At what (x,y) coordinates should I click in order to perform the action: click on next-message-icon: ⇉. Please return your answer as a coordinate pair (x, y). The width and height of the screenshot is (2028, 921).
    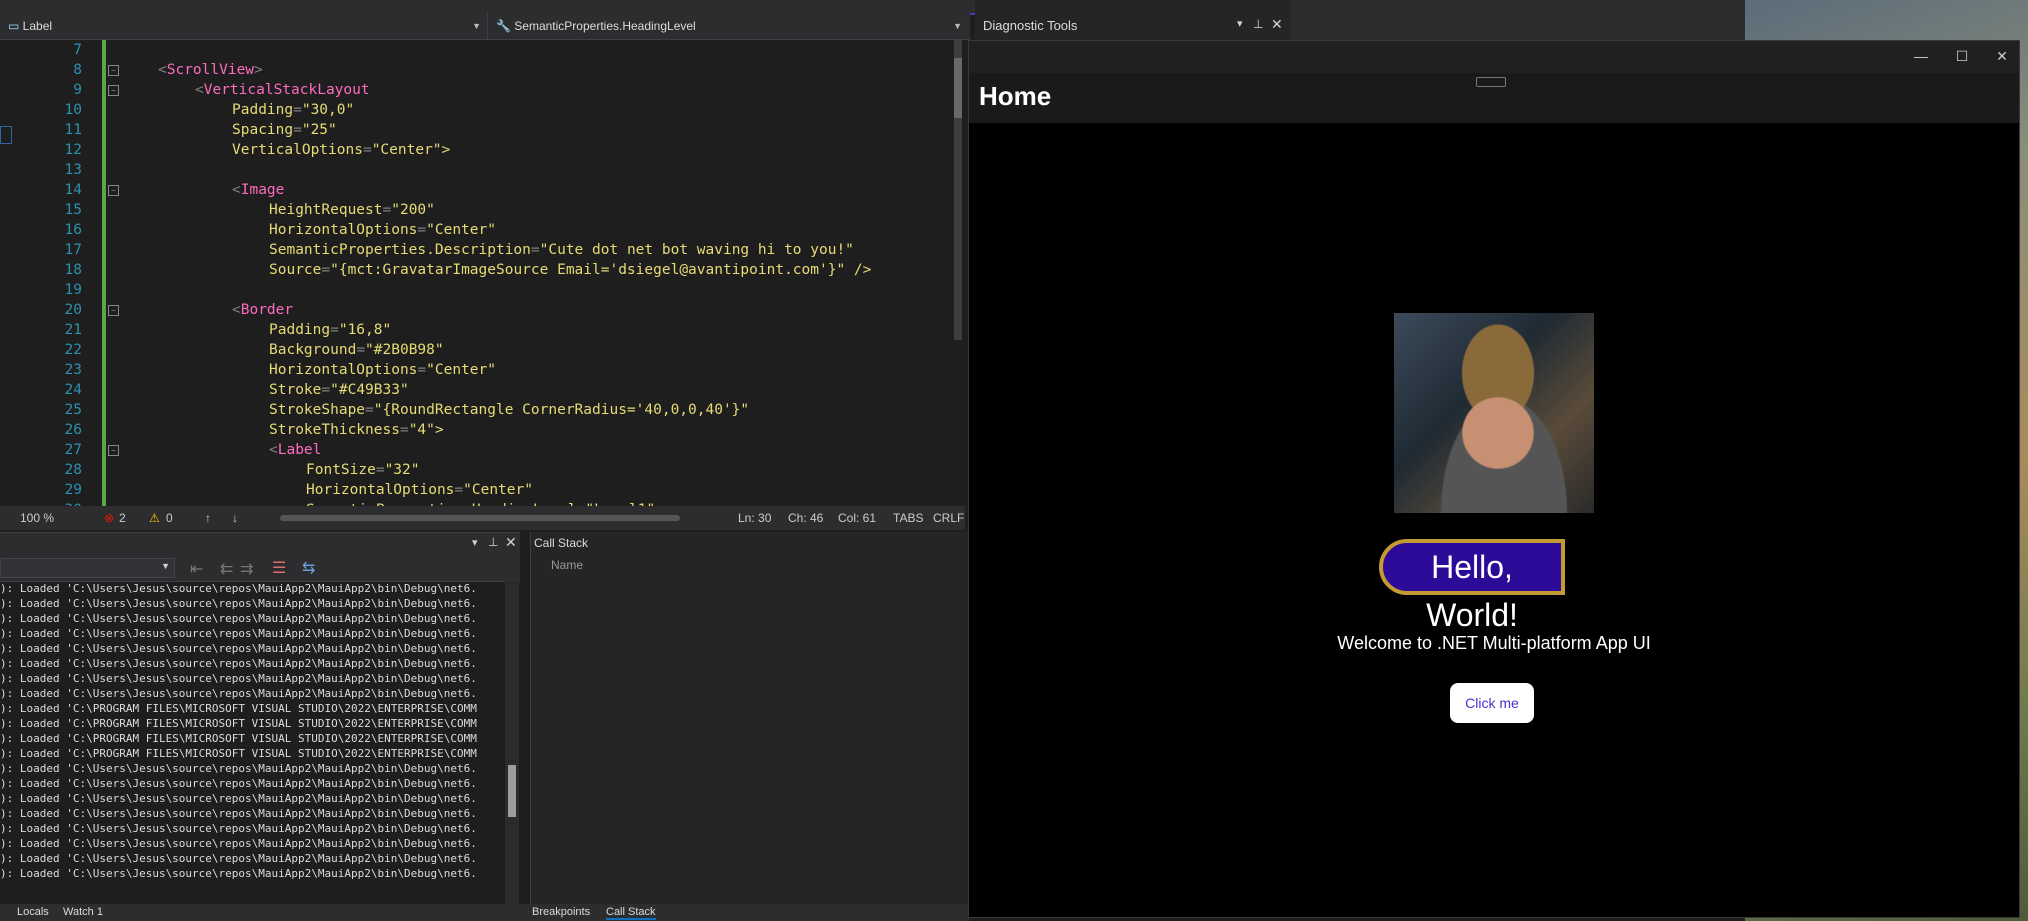
    Looking at the image, I should click on (246, 569).